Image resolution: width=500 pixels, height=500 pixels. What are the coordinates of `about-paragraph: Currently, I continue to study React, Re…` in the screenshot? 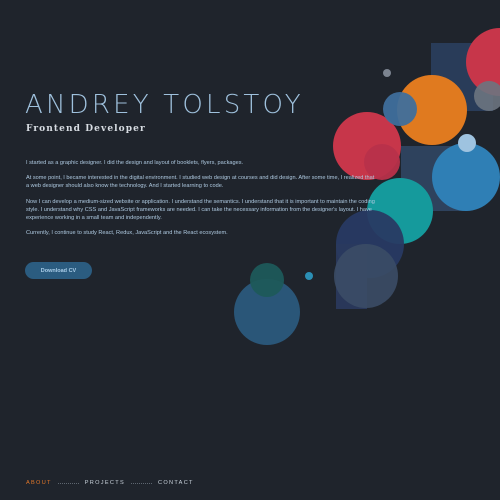 It's located at (127, 233).